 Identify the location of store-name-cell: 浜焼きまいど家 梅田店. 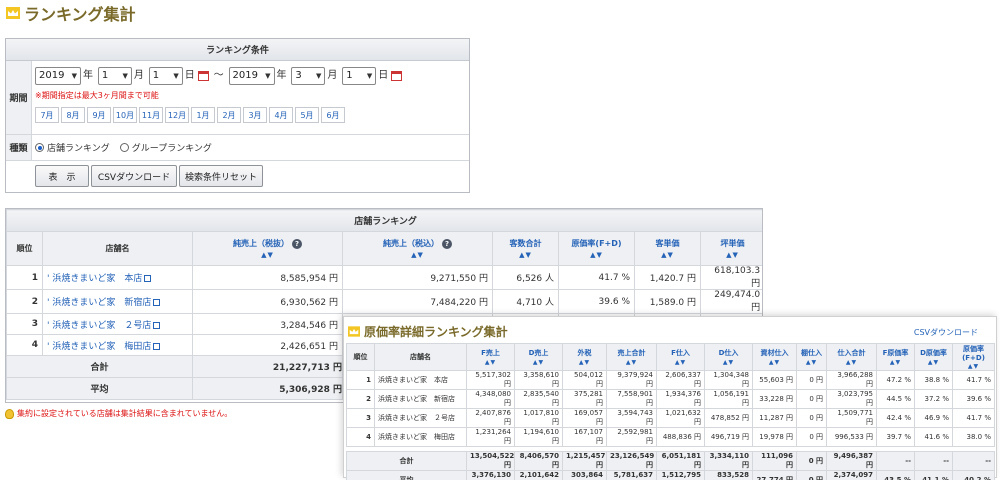
(420, 437).